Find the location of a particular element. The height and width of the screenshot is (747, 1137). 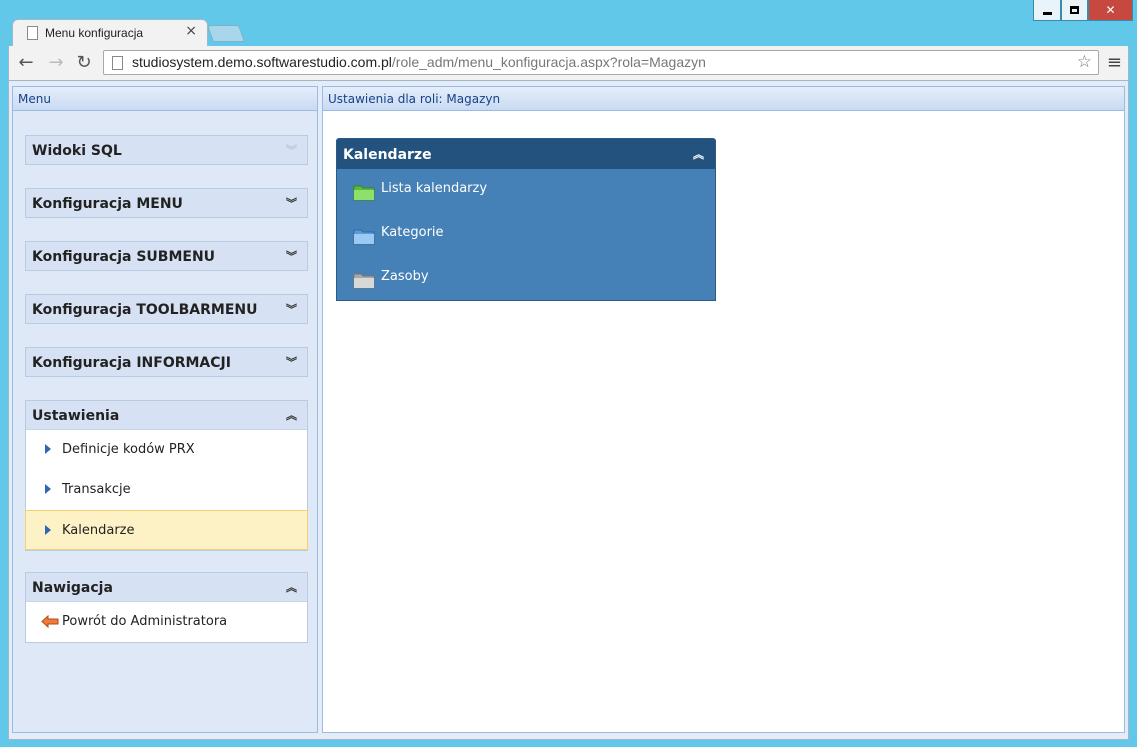

section-header: Nawigacja ︽ is located at coordinates (166, 587).